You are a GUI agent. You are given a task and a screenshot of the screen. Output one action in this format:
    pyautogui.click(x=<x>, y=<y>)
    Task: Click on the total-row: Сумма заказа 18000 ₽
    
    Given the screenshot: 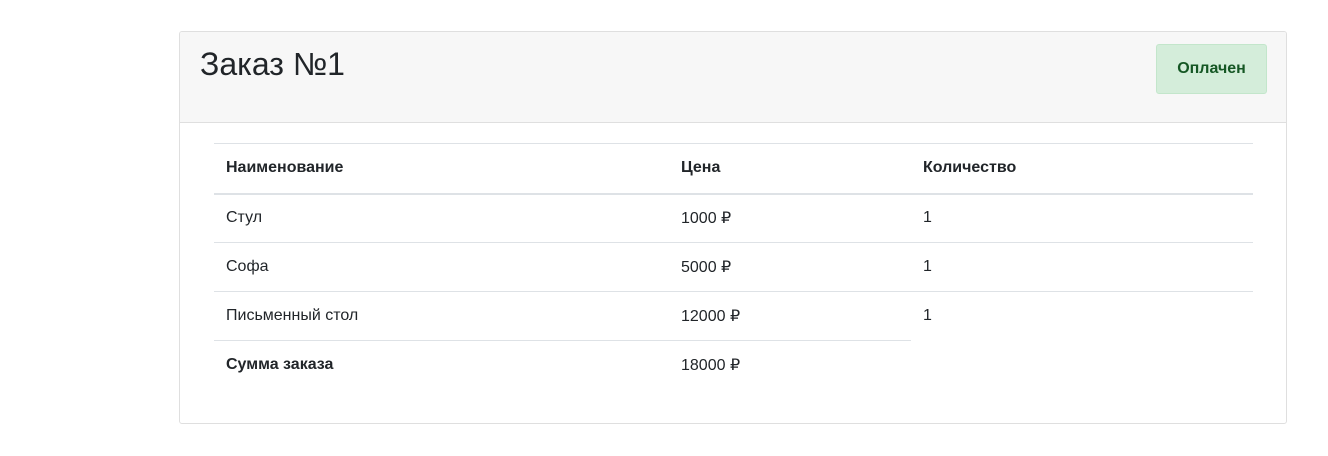 What is the action you would take?
    pyautogui.click(x=733, y=365)
    